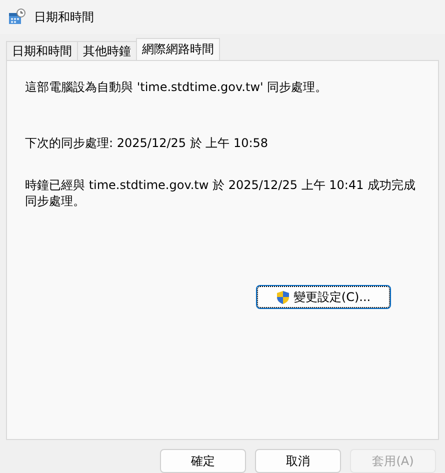 This screenshot has width=445, height=473. What do you see at coordinates (178, 49) in the screenshot?
I see `tab: 網際網路時間` at bounding box center [178, 49].